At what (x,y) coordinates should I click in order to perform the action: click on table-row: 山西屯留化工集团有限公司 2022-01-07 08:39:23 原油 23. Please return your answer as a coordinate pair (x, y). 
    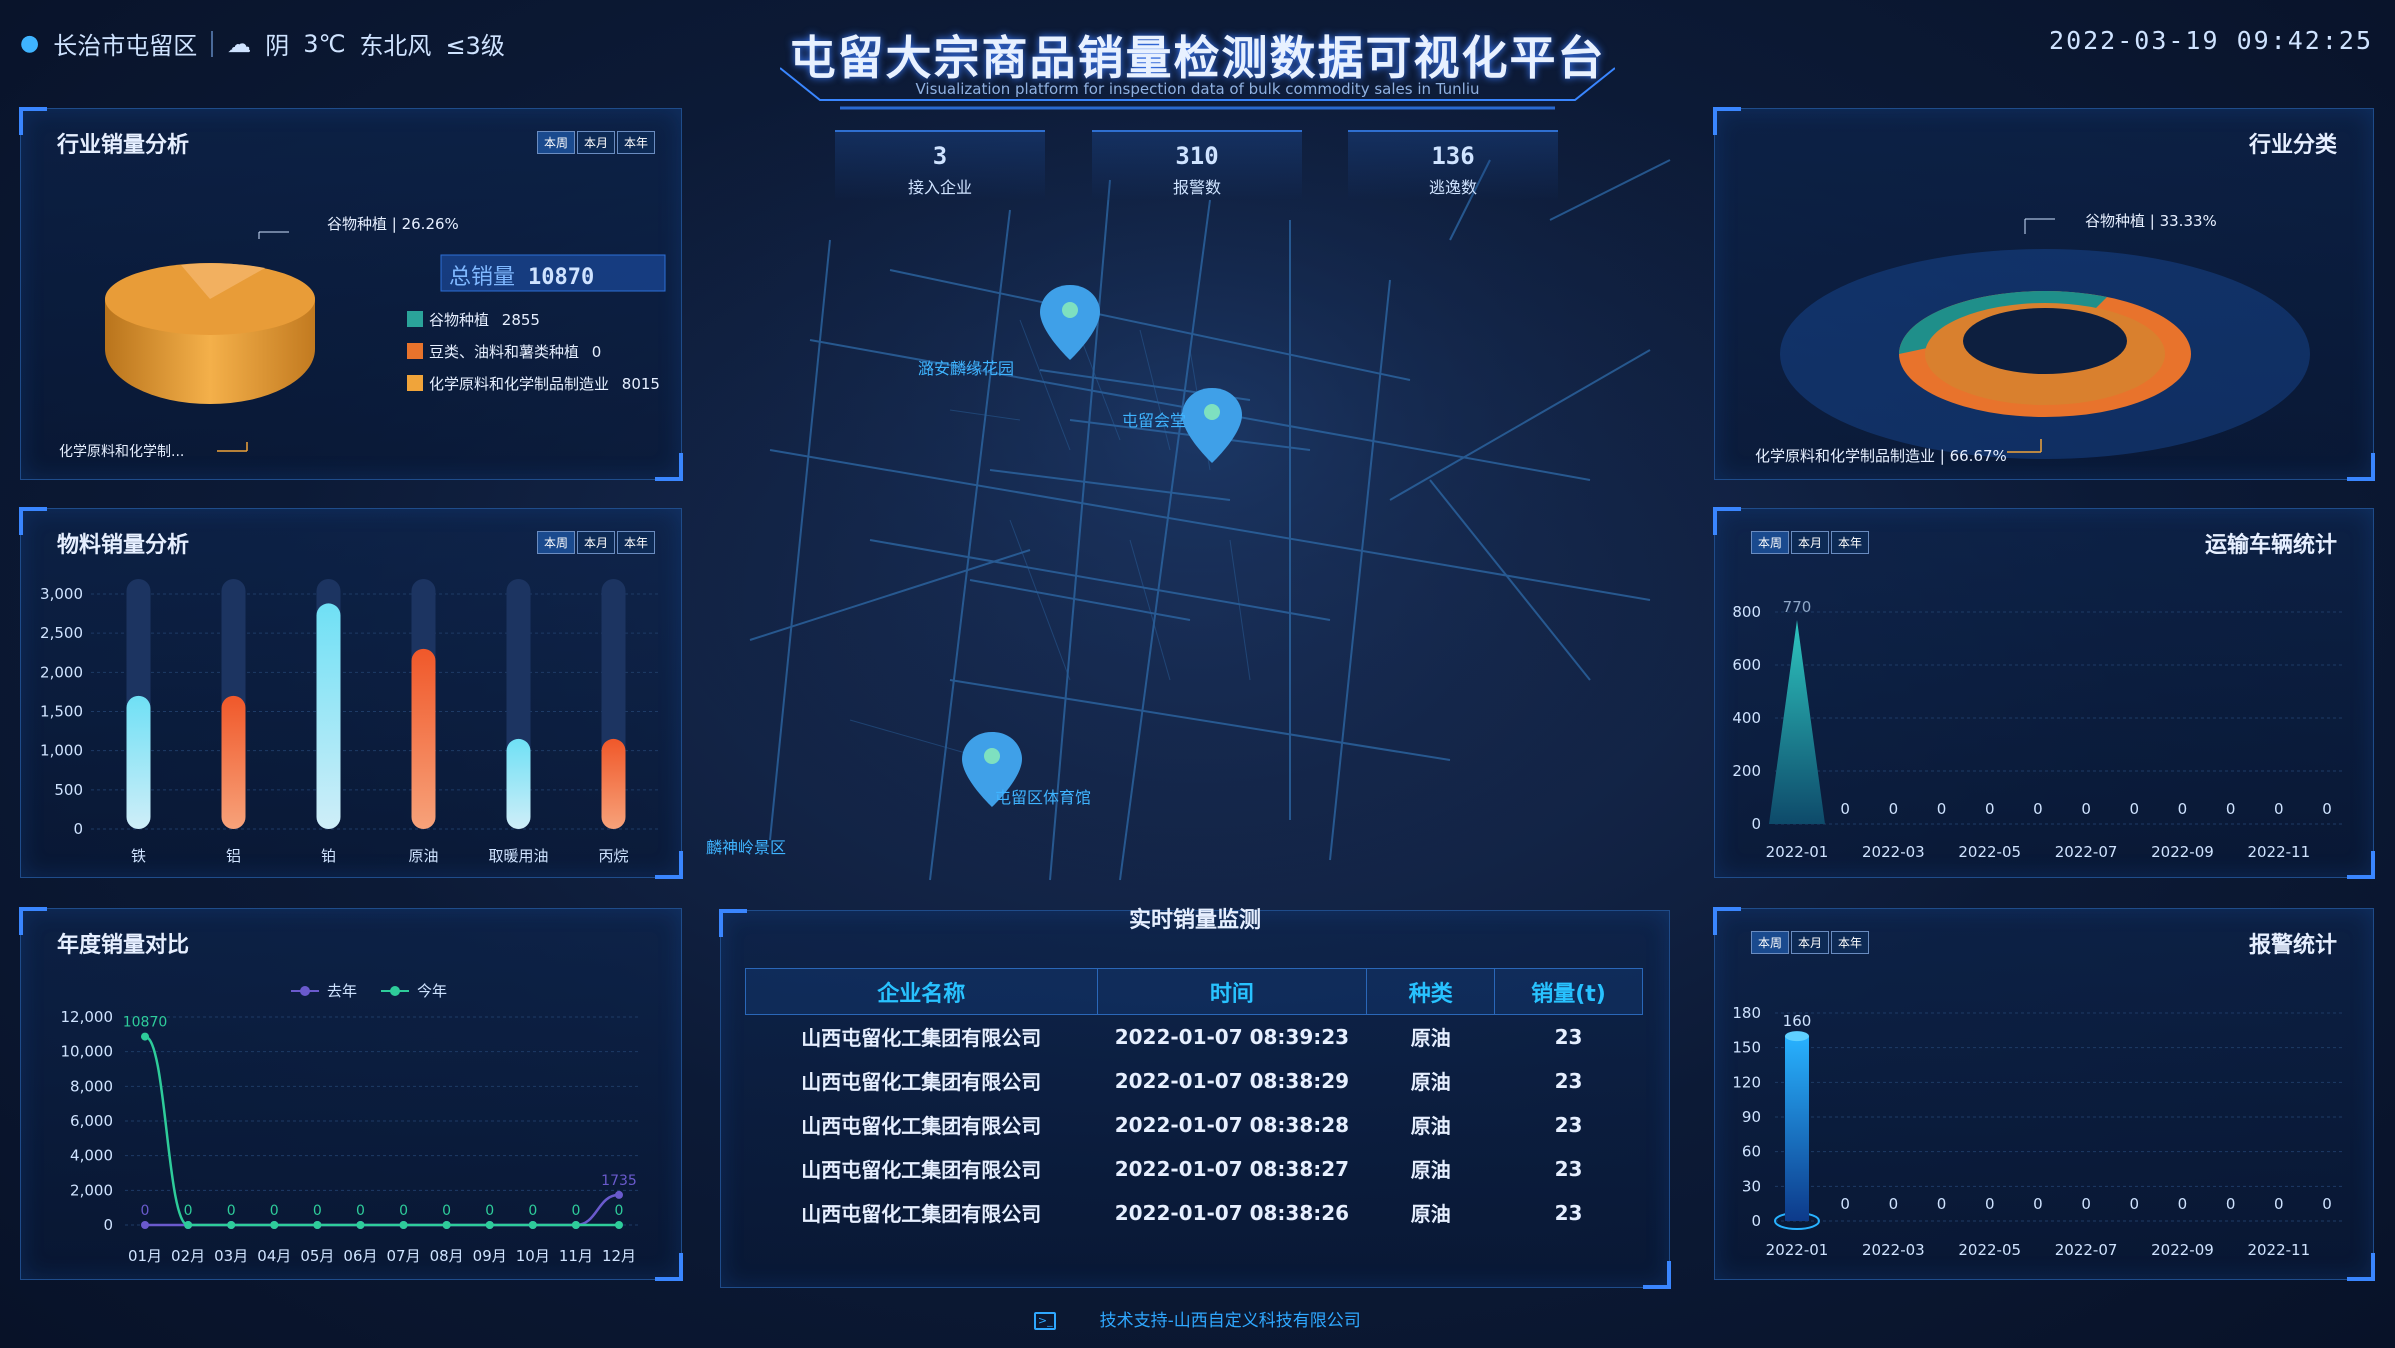
    Looking at the image, I should click on (1194, 1037).